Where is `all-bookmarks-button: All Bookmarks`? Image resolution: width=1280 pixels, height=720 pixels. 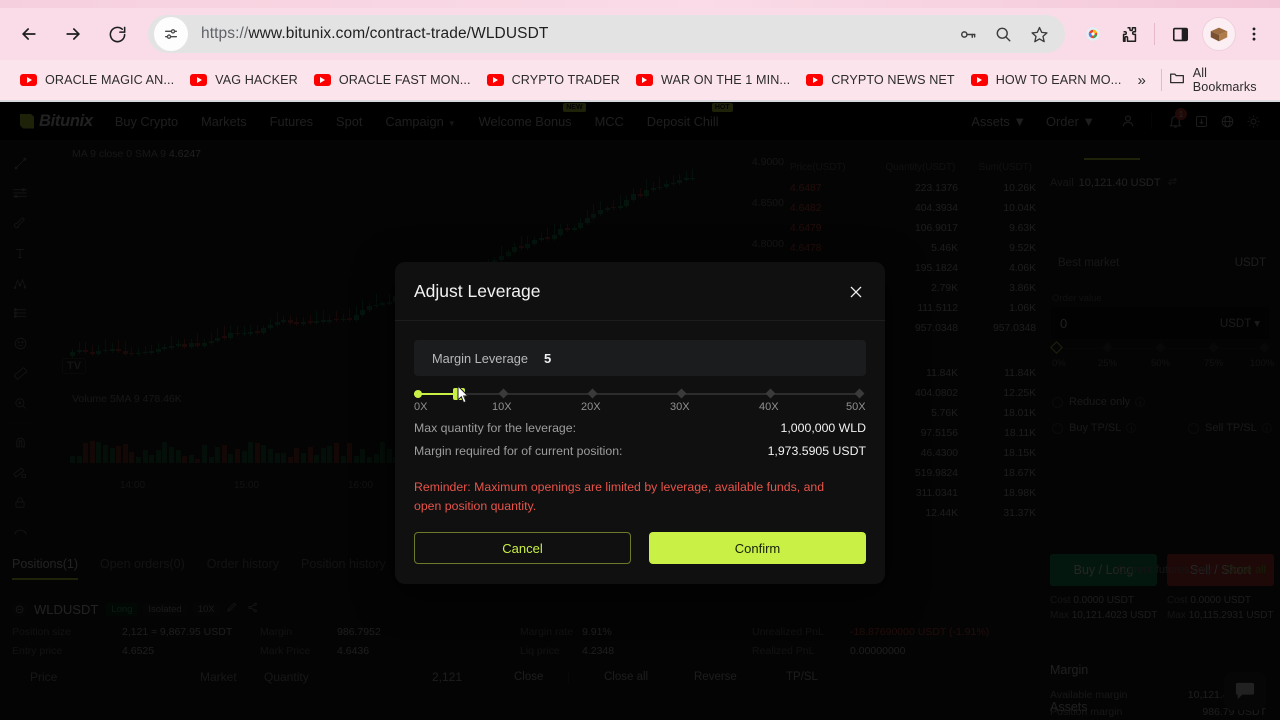 all-bookmarks-button: All Bookmarks is located at coordinates (1224, 80).